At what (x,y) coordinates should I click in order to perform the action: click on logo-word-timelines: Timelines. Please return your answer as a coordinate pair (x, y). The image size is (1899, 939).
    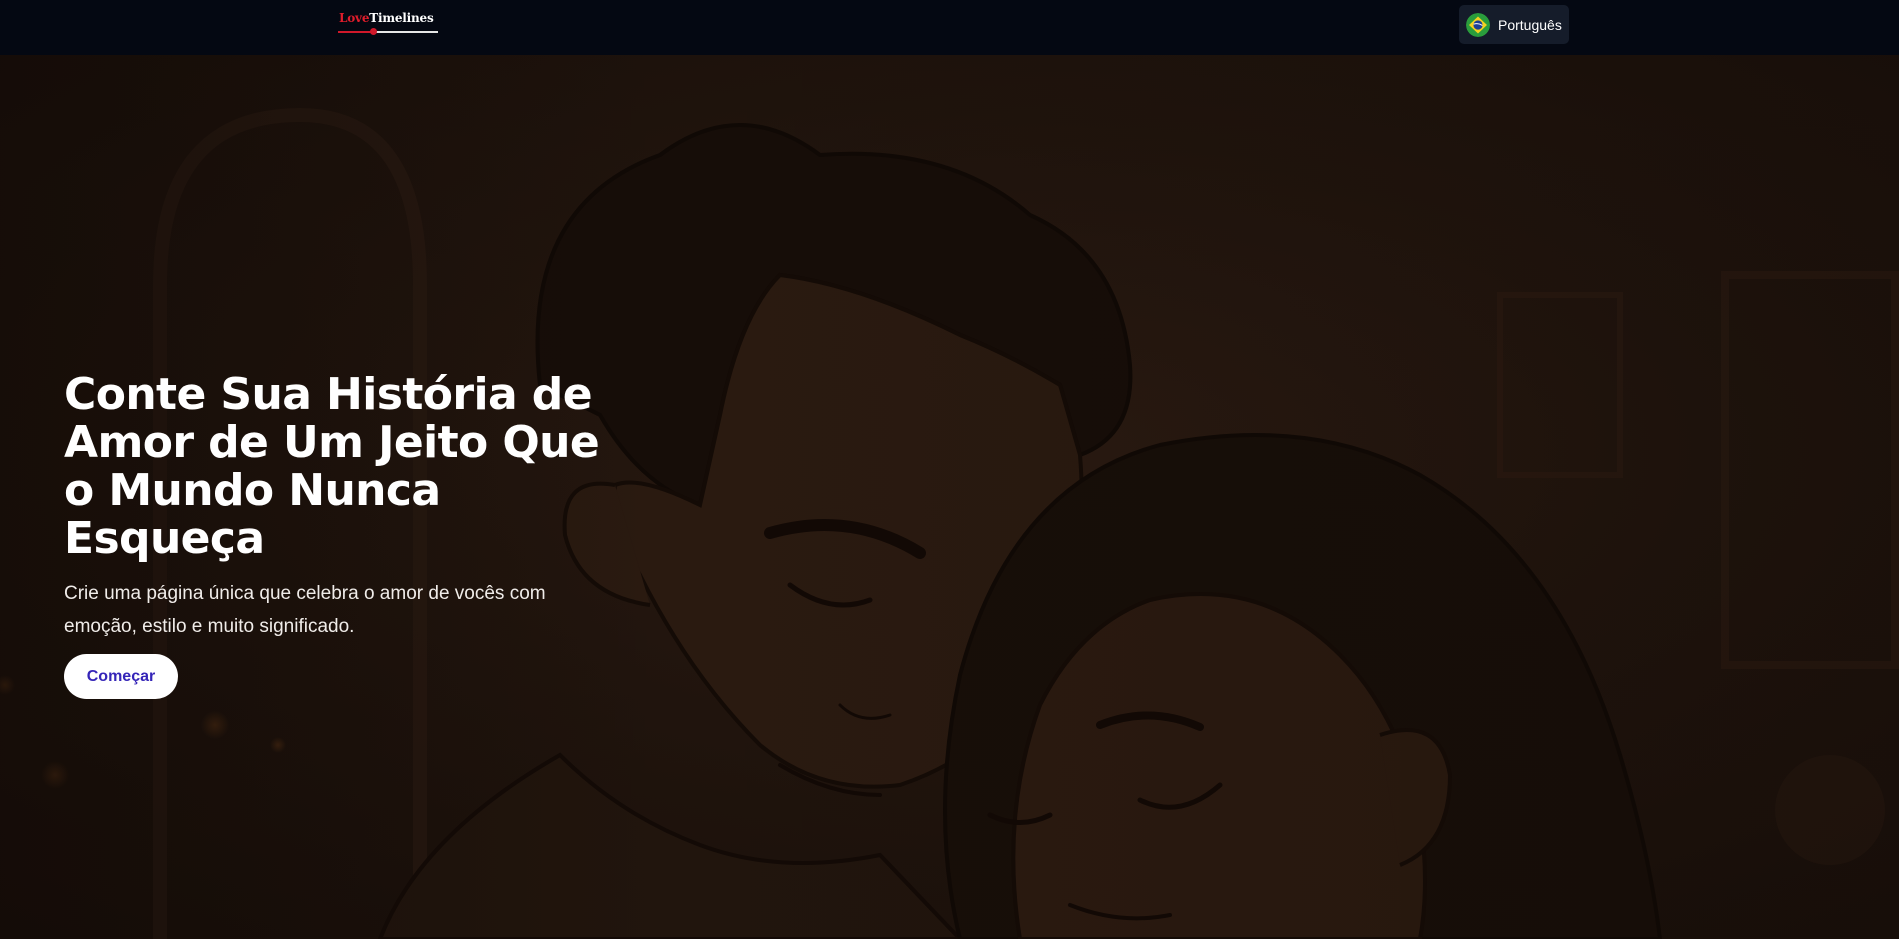
    Looking at the image, I should click on (401, 18).